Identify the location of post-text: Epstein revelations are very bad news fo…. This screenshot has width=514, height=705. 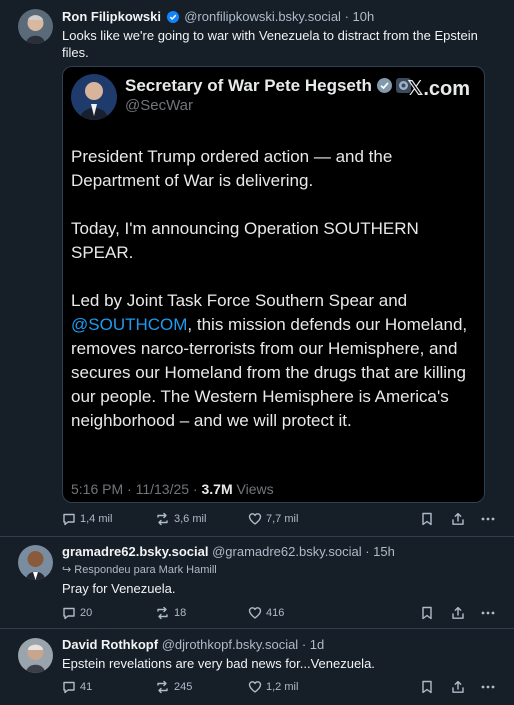
(218, 663).